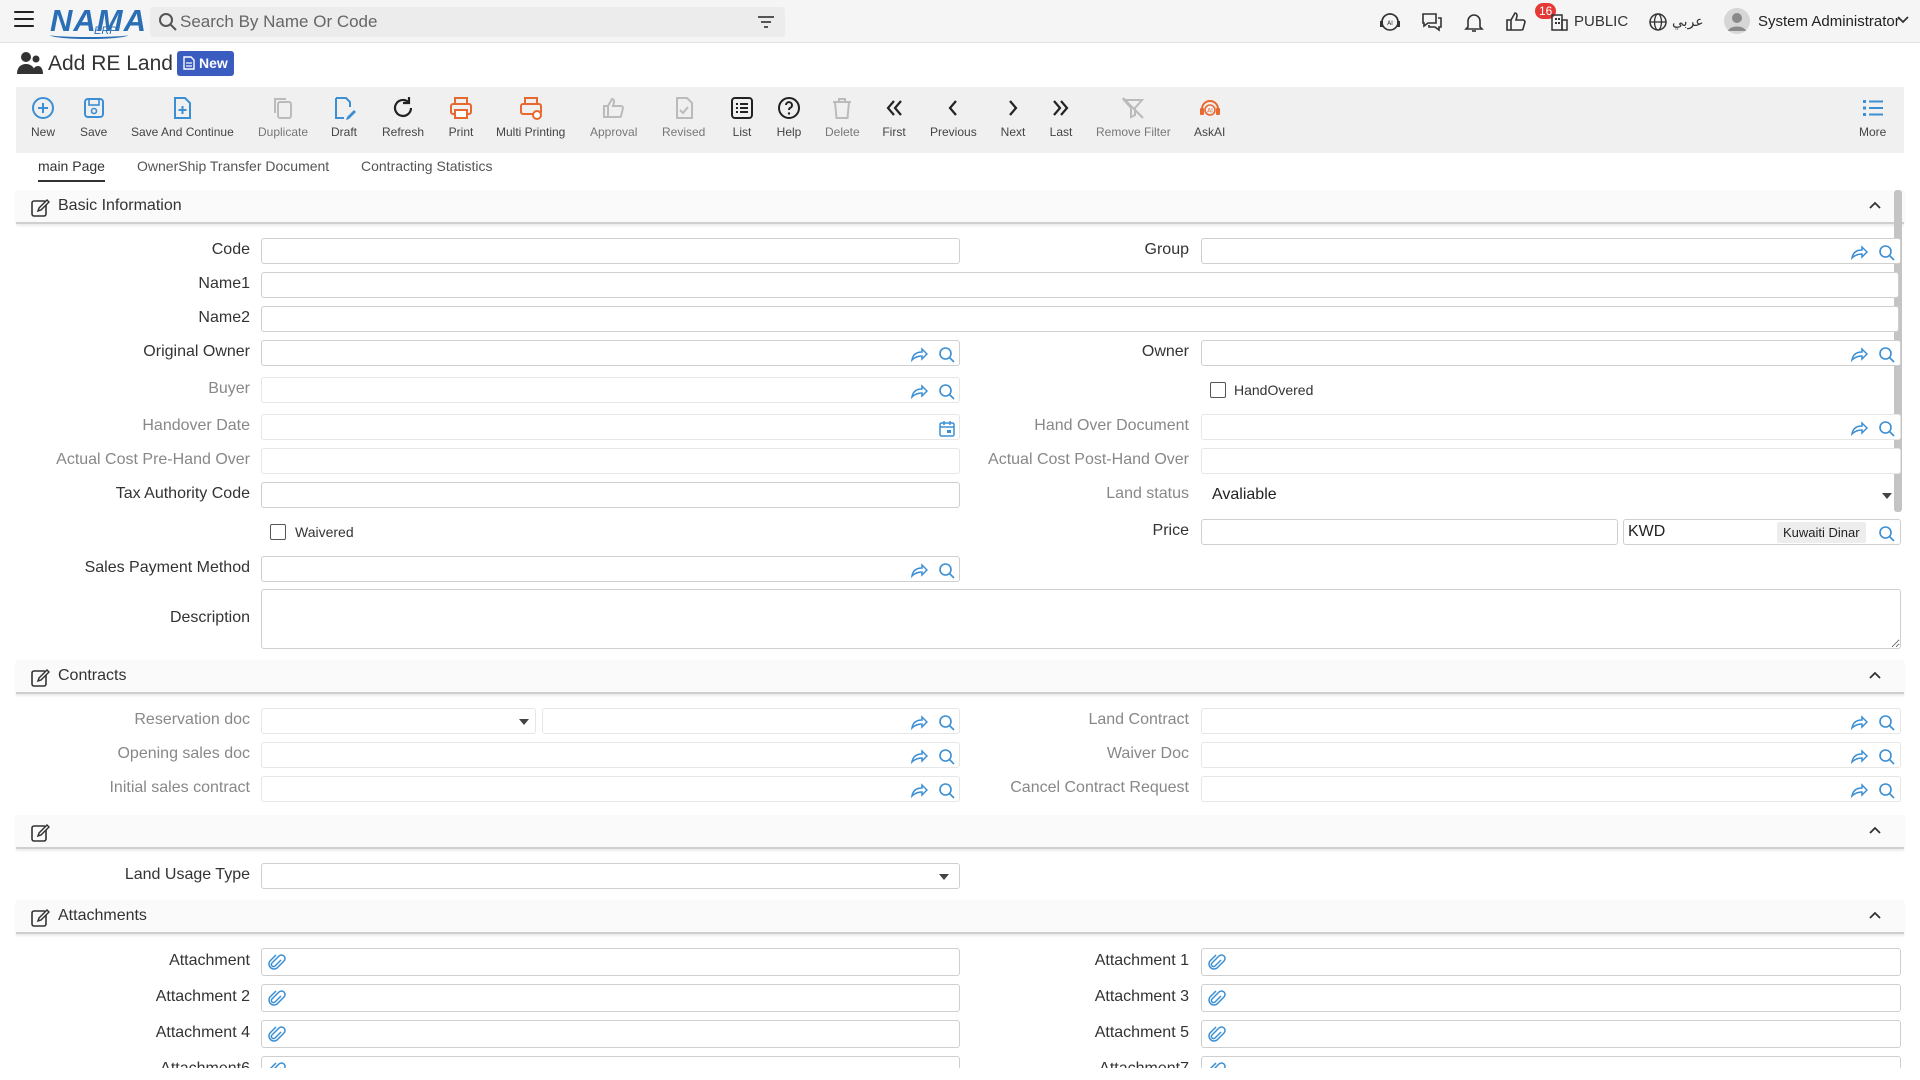  I want to click on save-and-continue-button: Save And Continue, so click(182, 117).